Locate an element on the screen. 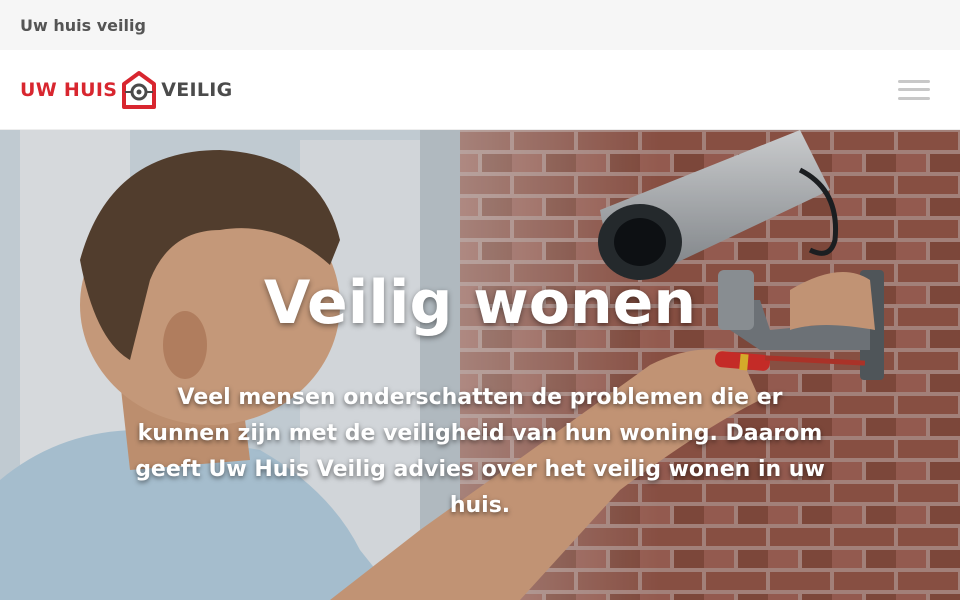 The height and width of the screenshot is (600, 960). logo-text-part2: VEILIG is located at coordinates (197, 89).